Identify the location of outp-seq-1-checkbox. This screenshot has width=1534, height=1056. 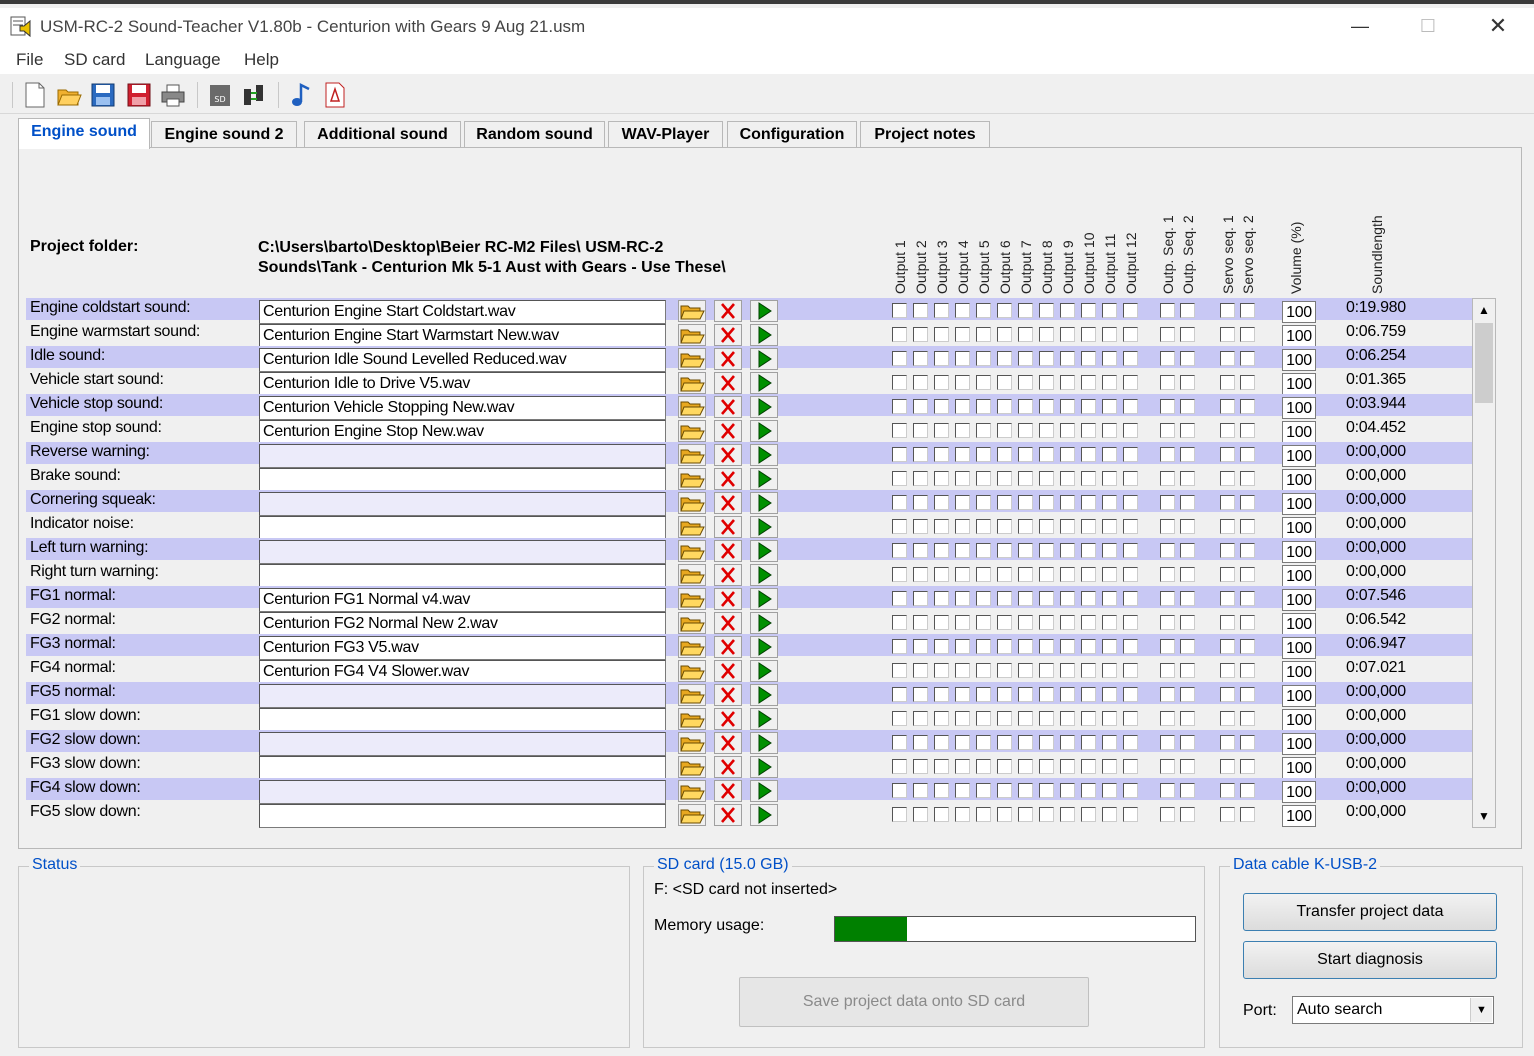
(1167, 358).